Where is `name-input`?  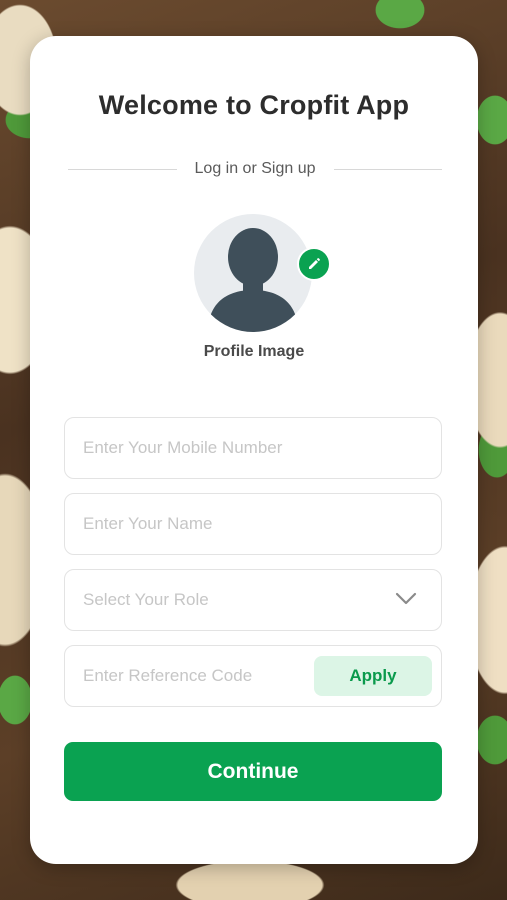
name-input is located at coordinates (253, 524).